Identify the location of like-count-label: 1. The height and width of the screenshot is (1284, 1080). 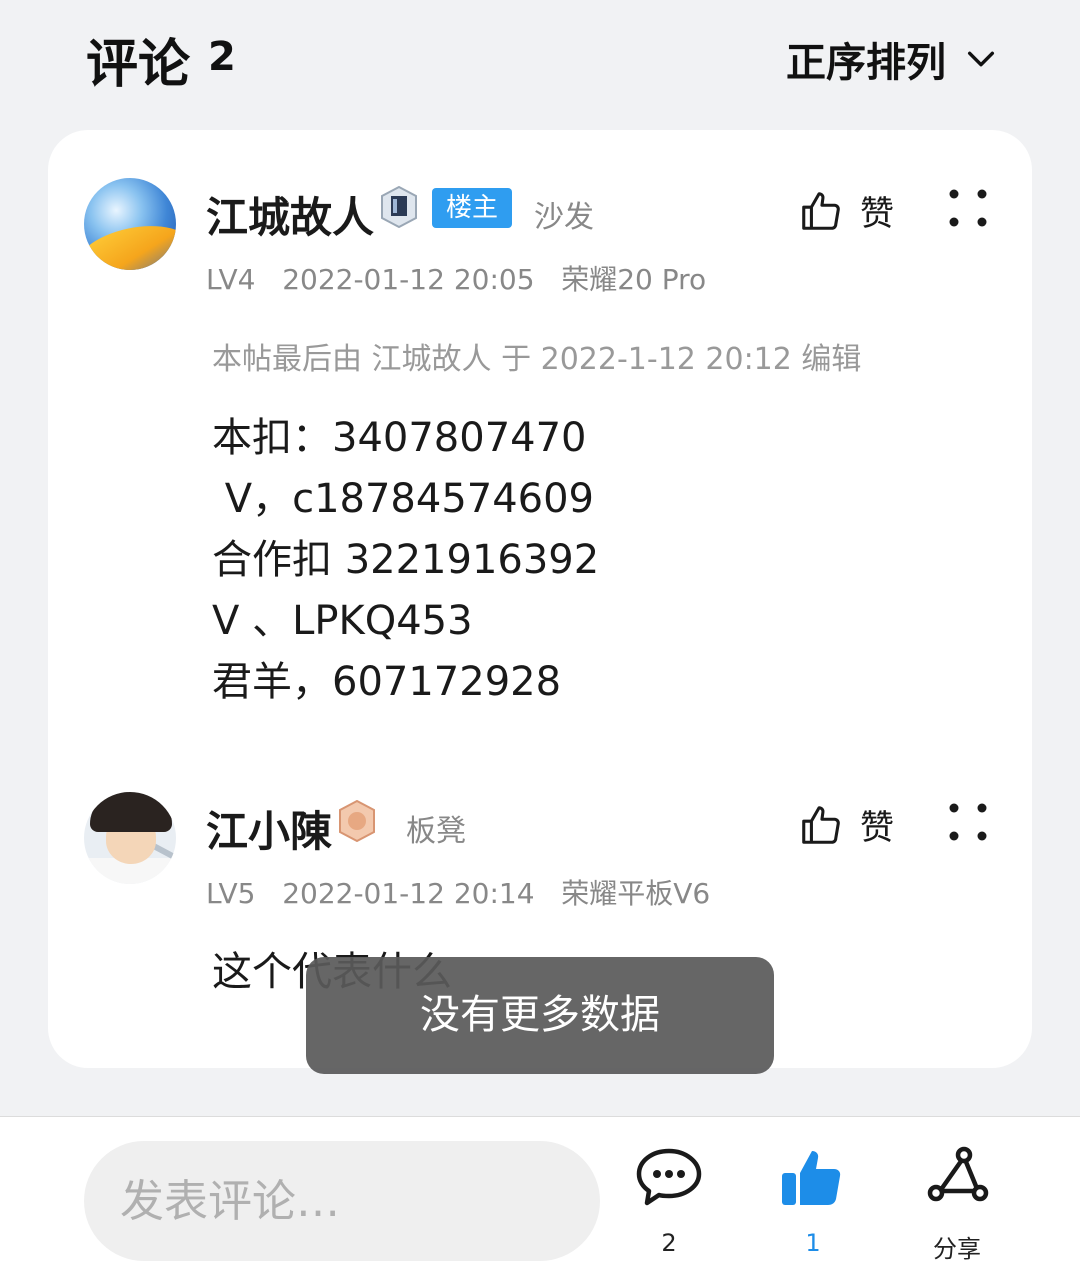
(813, 1243).